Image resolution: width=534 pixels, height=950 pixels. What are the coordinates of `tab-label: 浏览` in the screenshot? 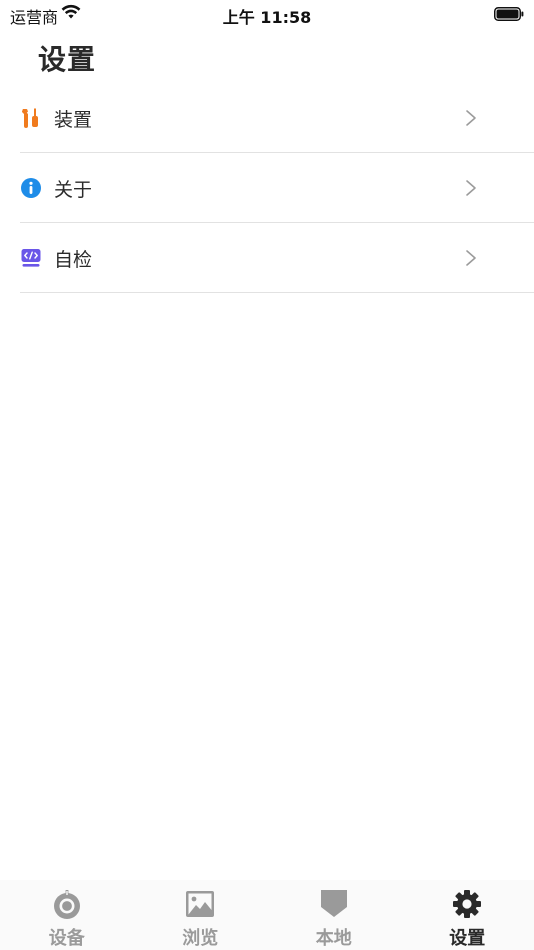 It's located at (200, 938).